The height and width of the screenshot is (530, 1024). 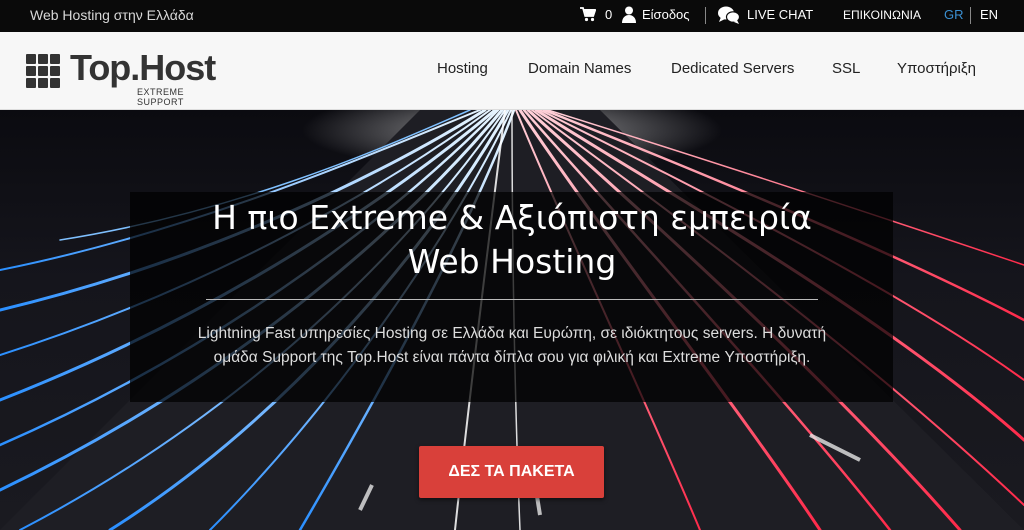 I want to click on cart-count: 0, so click(x=608, y=14).